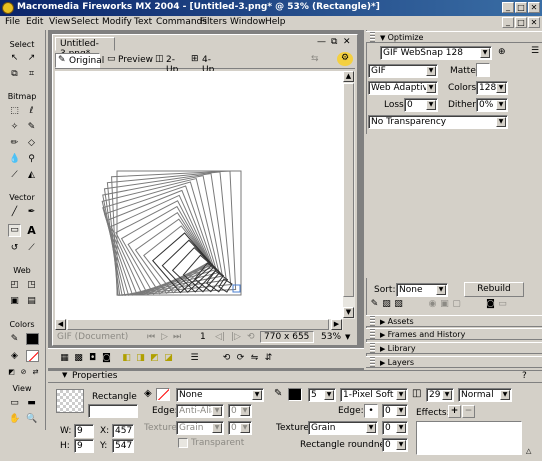 This screenshot has width=542, height=461. What do you see at coordinates (251, 337) in the screenshot?
I see `loop-icon: ⟲` at bounding box center [251, 337].